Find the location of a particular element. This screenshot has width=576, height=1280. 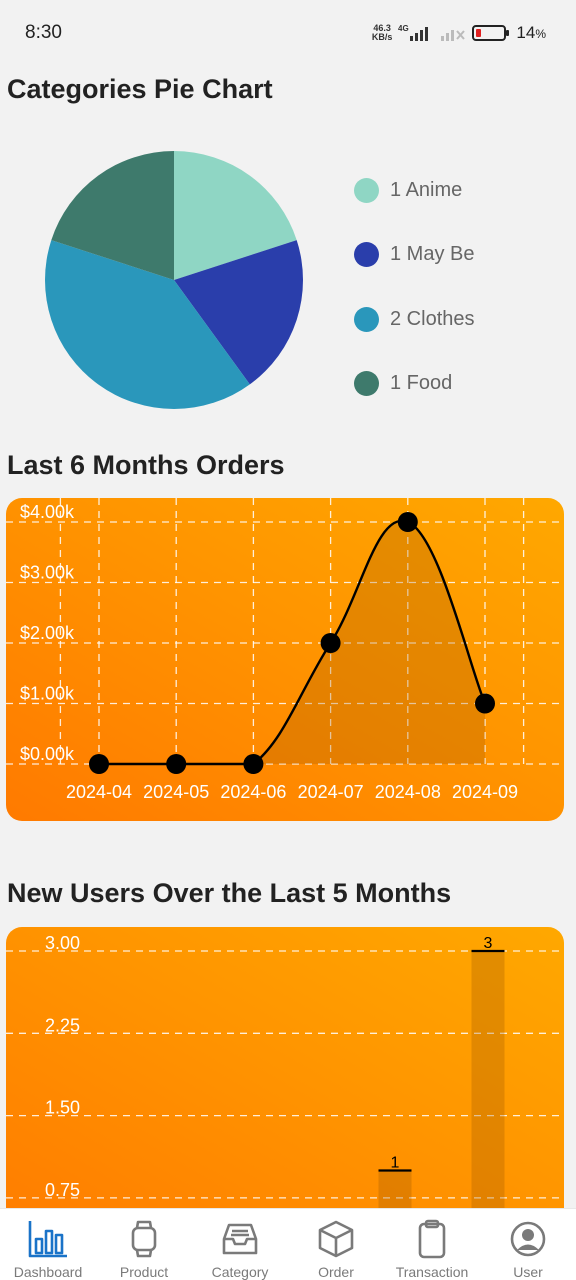

svg-text: 4G is located at coordinates (403, 28).